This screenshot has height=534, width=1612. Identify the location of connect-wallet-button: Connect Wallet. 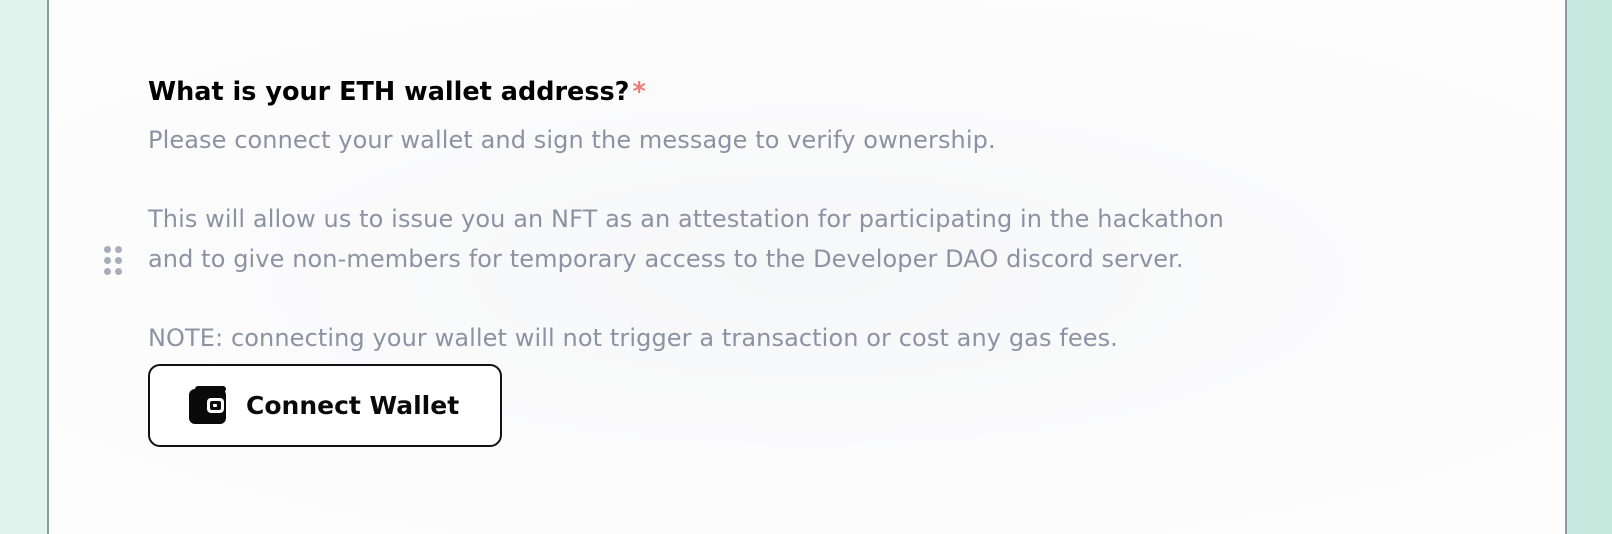
(325, 405).